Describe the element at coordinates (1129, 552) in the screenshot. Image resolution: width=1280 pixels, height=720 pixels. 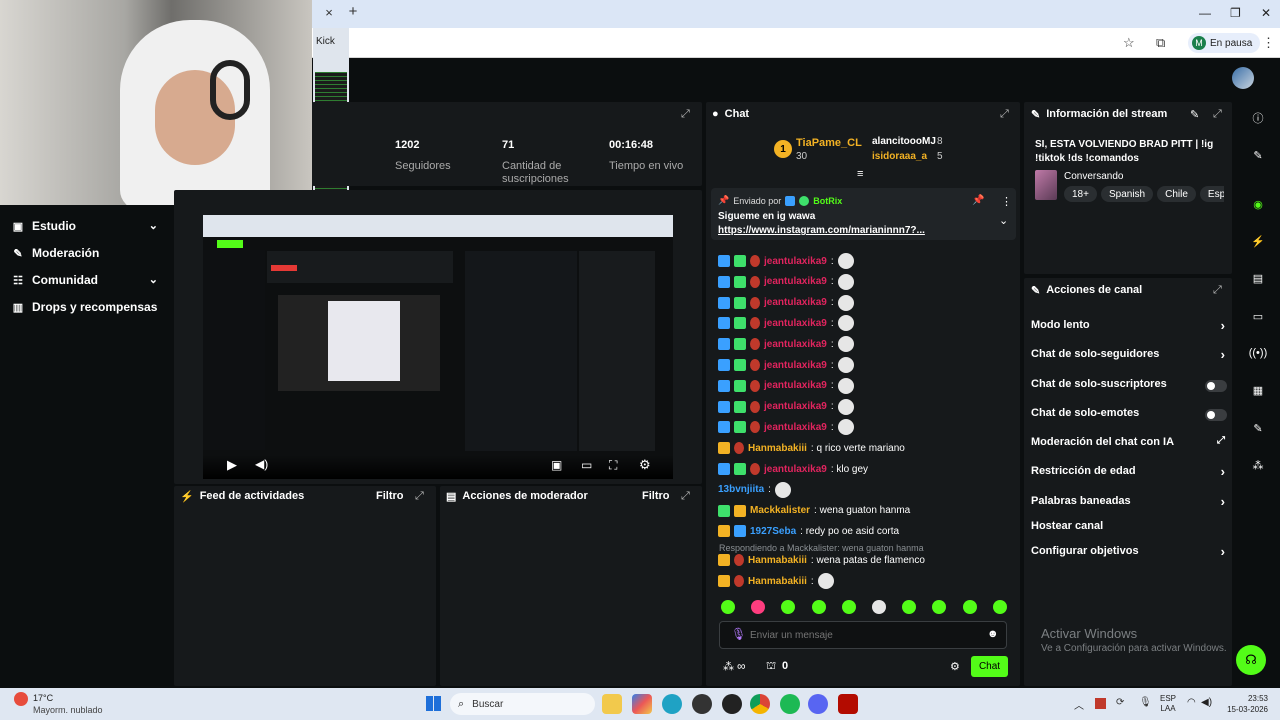
I see `channel-action-row: Configurar objetivos ›` at that location.